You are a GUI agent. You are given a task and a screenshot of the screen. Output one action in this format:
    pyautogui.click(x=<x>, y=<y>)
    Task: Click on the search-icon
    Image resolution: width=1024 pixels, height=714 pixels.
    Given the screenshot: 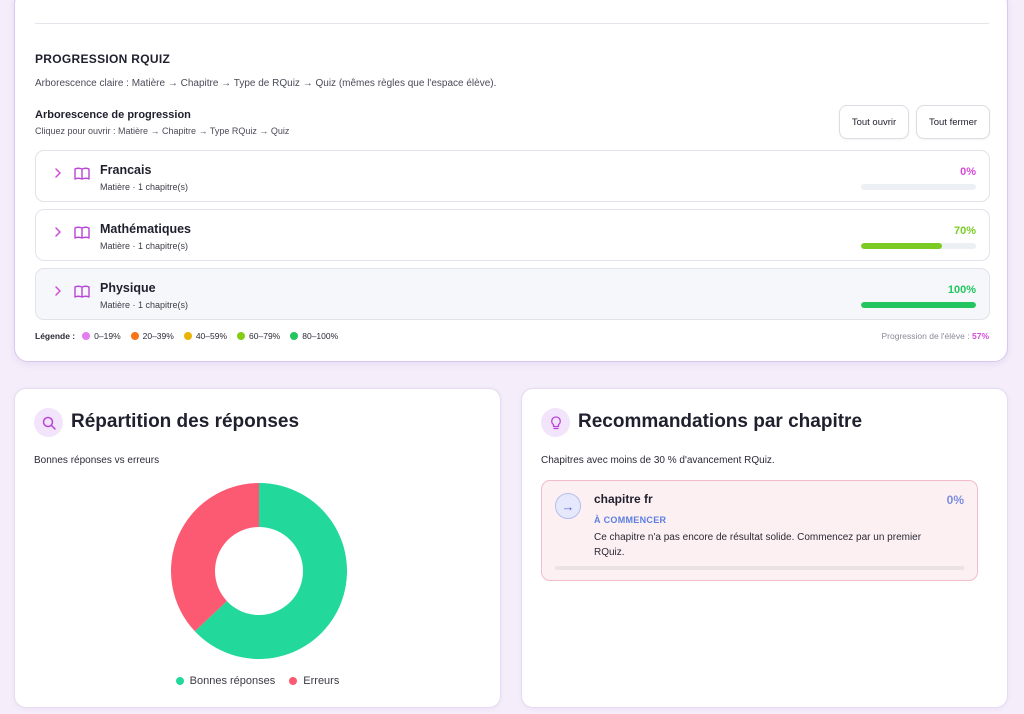 What is the action you would take?
    pyautogui.click(x=48, y=422)
    